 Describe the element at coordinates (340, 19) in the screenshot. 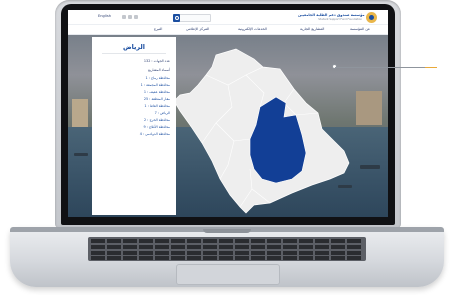

I see `org-name-english: Student Support Fund Foundation` at that location.